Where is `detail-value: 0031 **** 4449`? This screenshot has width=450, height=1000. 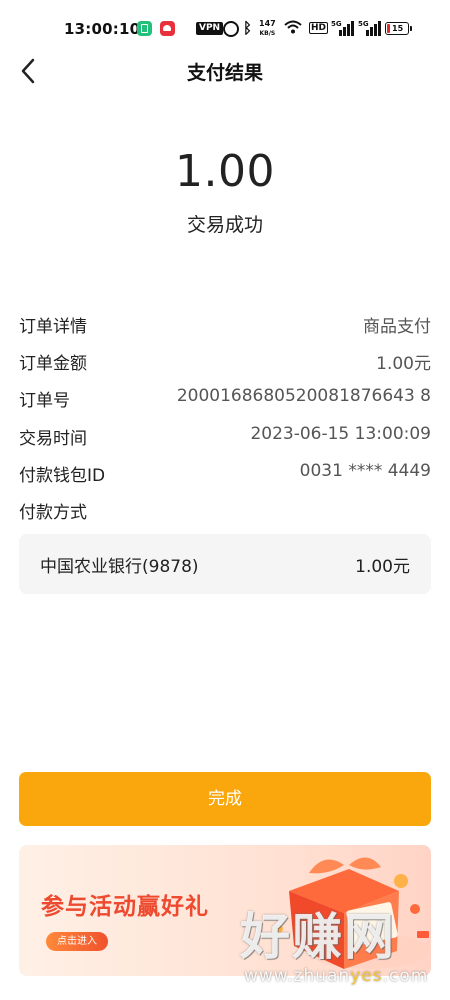 detail-value: 0031 **** 4449 is located at coordinates (365, 471).